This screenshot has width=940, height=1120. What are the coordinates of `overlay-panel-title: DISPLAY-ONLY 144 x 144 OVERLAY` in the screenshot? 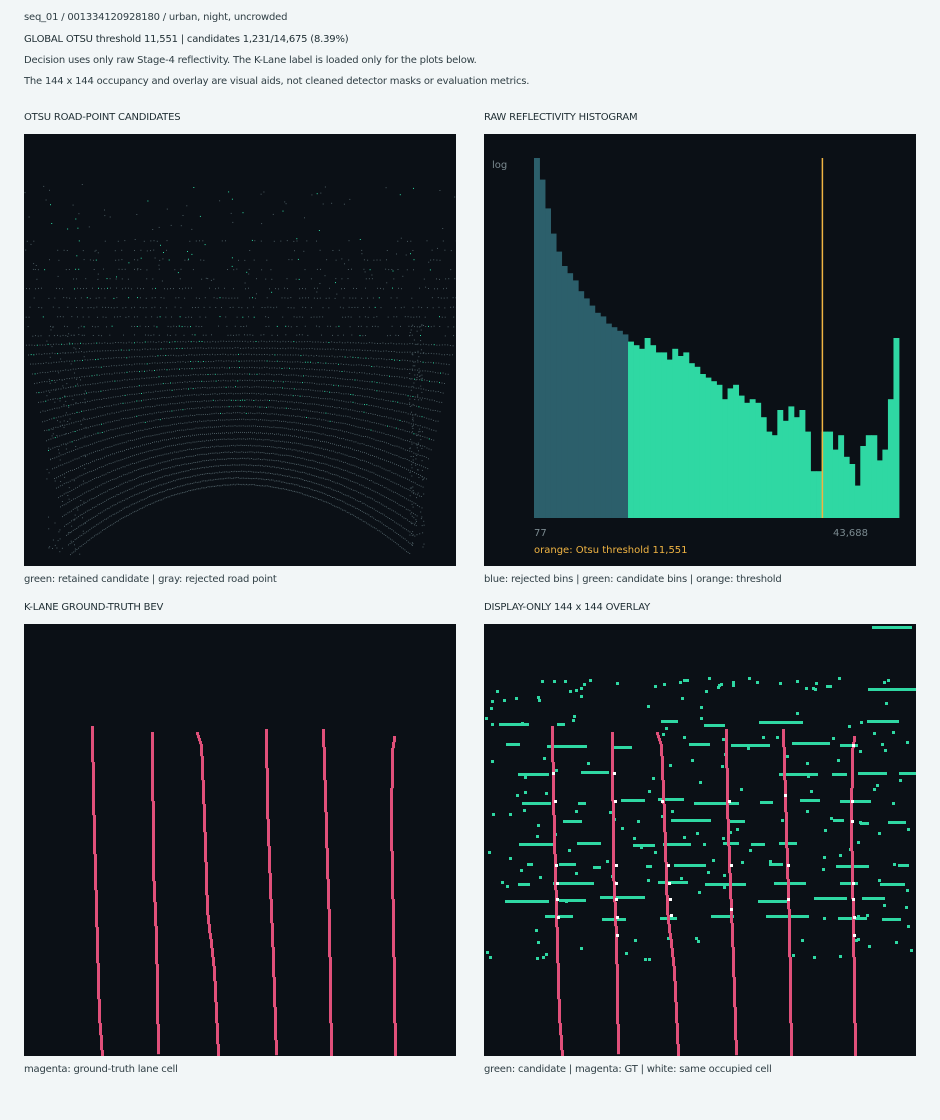 It's located at (567, 607).